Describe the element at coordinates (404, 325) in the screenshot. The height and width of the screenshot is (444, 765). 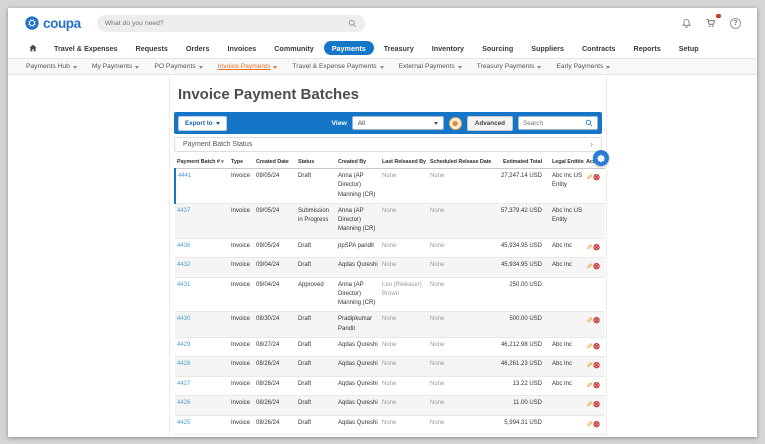
I see `cell-last-released-by: None` at that location.